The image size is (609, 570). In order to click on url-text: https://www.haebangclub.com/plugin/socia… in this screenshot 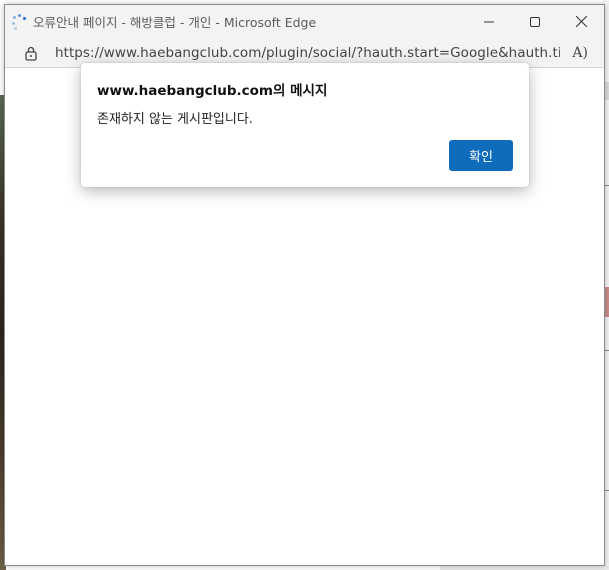, I will do `click(307, 53)`.